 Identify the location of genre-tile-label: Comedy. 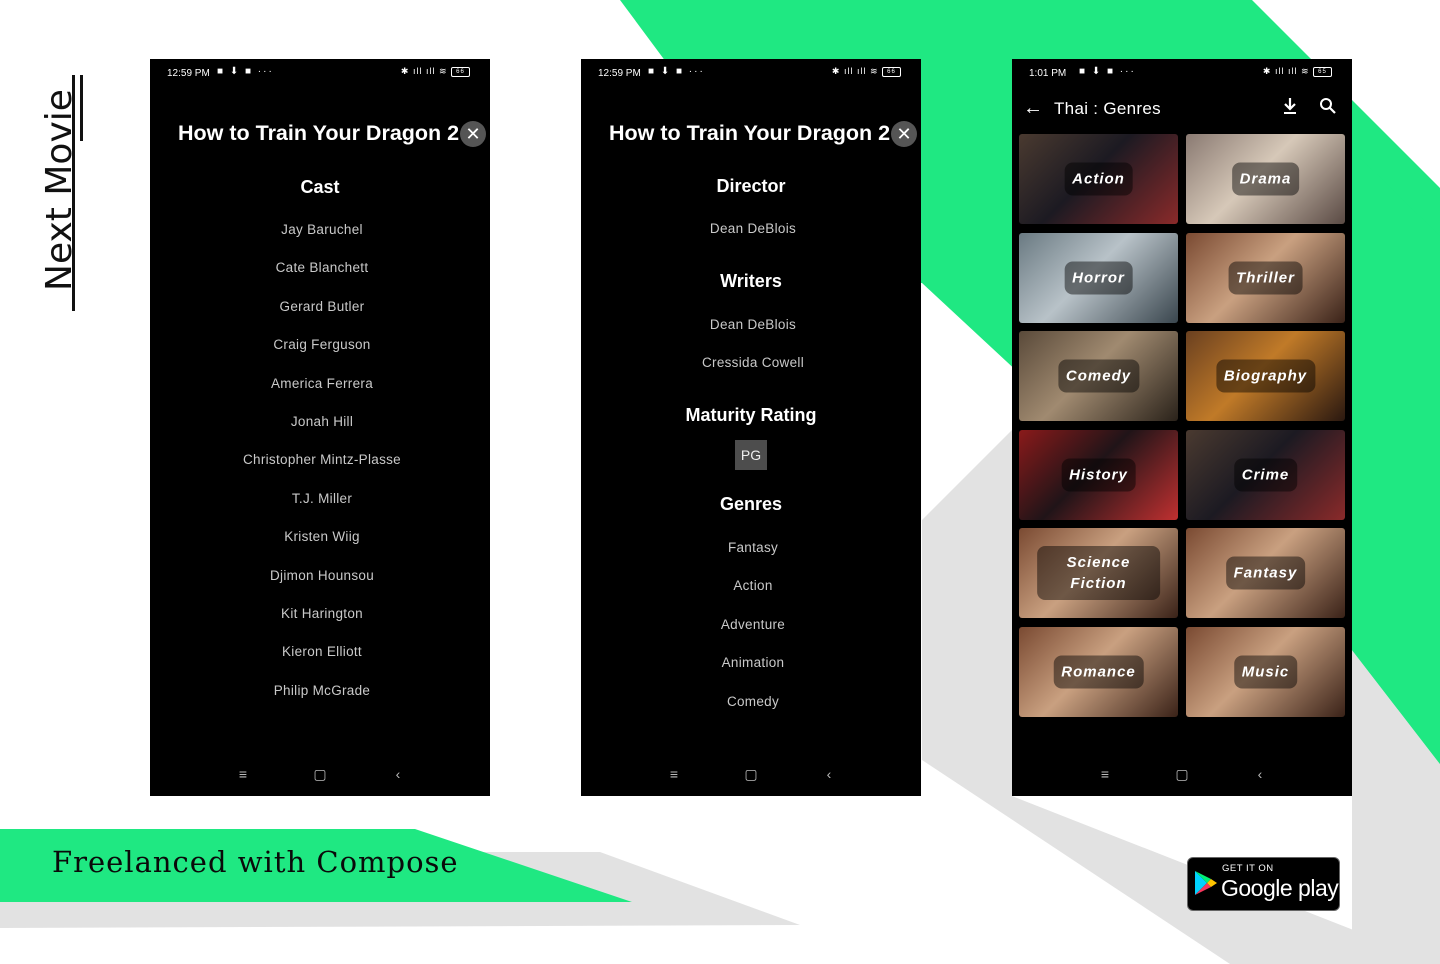
(1098, 376).